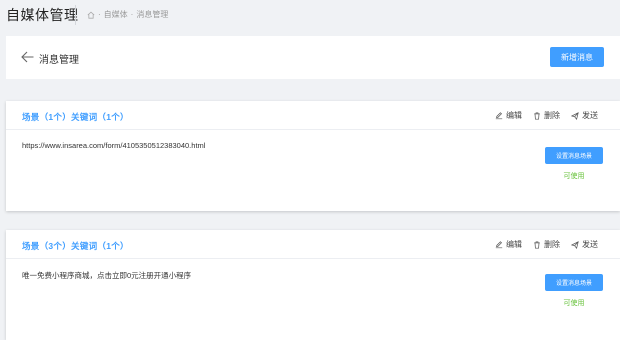 This screenshot has height=340, width=620. Describe the element at coordinates (152, 14) in the screenshot. I see `breadcrumb-item-messages: 消息管理` at that location.